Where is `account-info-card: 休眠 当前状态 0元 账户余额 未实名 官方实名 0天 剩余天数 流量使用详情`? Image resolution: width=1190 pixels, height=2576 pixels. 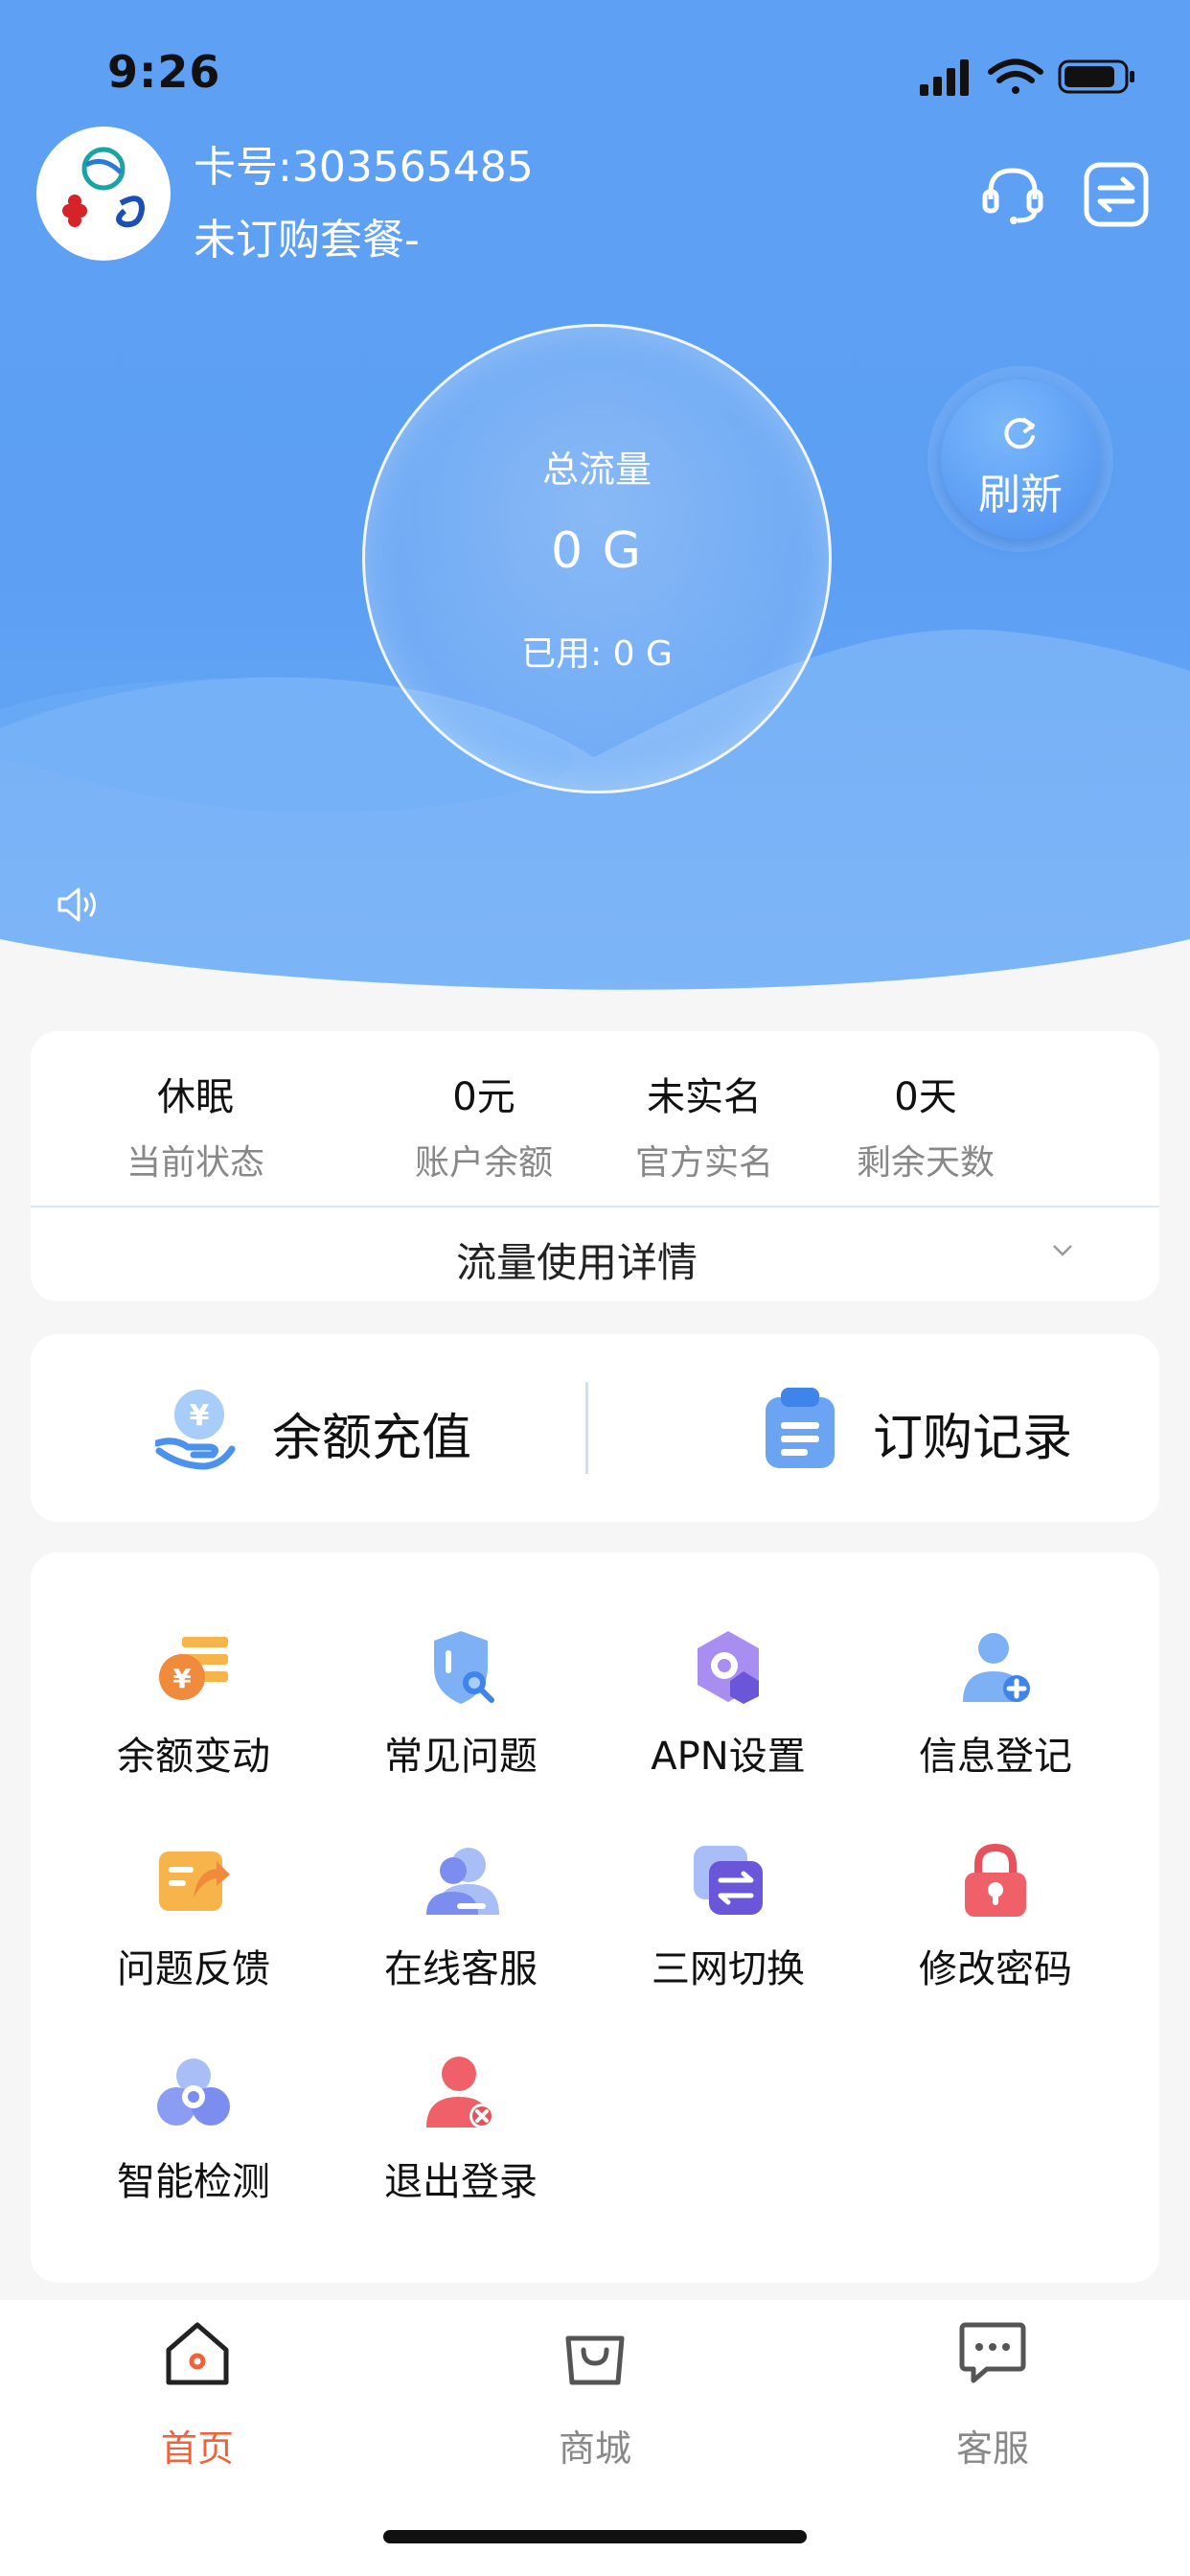 account-info-card: 休眠 当前状态 0元 账户余额 未实名 官方实名 0天 剩余天数 流量使用详情 is located at coordinates (595, 1166).